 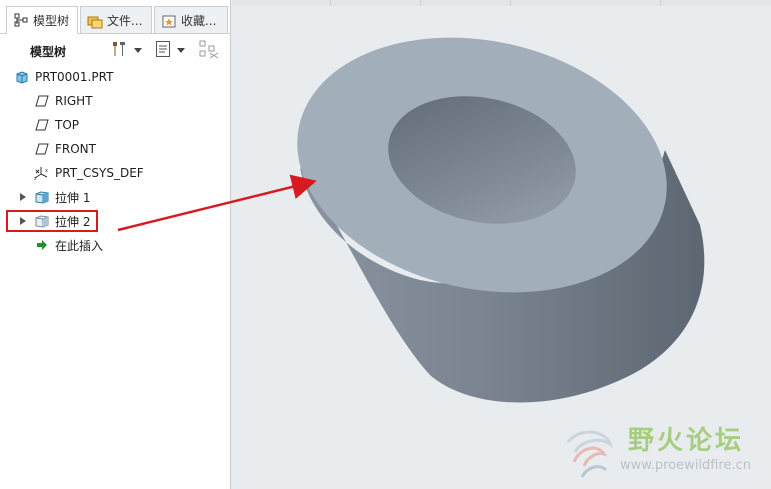 What do you see at coordinates (99, 173) in the screenshot?
I see `tree-item-label: PRT_CSYS_DEF` at bounding box center [99, 173].